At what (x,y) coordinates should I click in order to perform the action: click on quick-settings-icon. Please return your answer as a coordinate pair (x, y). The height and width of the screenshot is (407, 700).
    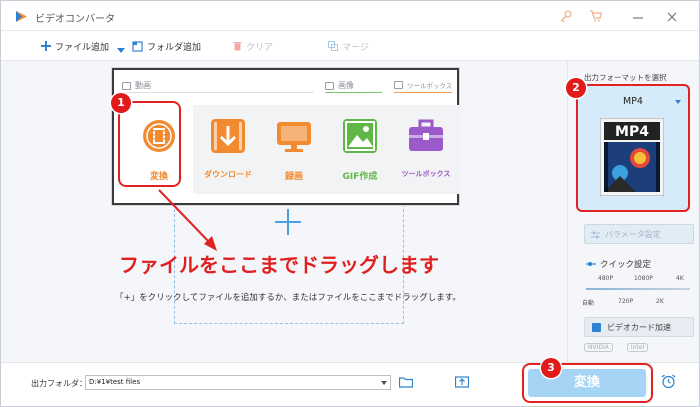
    Looking at the image, I should click on (591, 264).